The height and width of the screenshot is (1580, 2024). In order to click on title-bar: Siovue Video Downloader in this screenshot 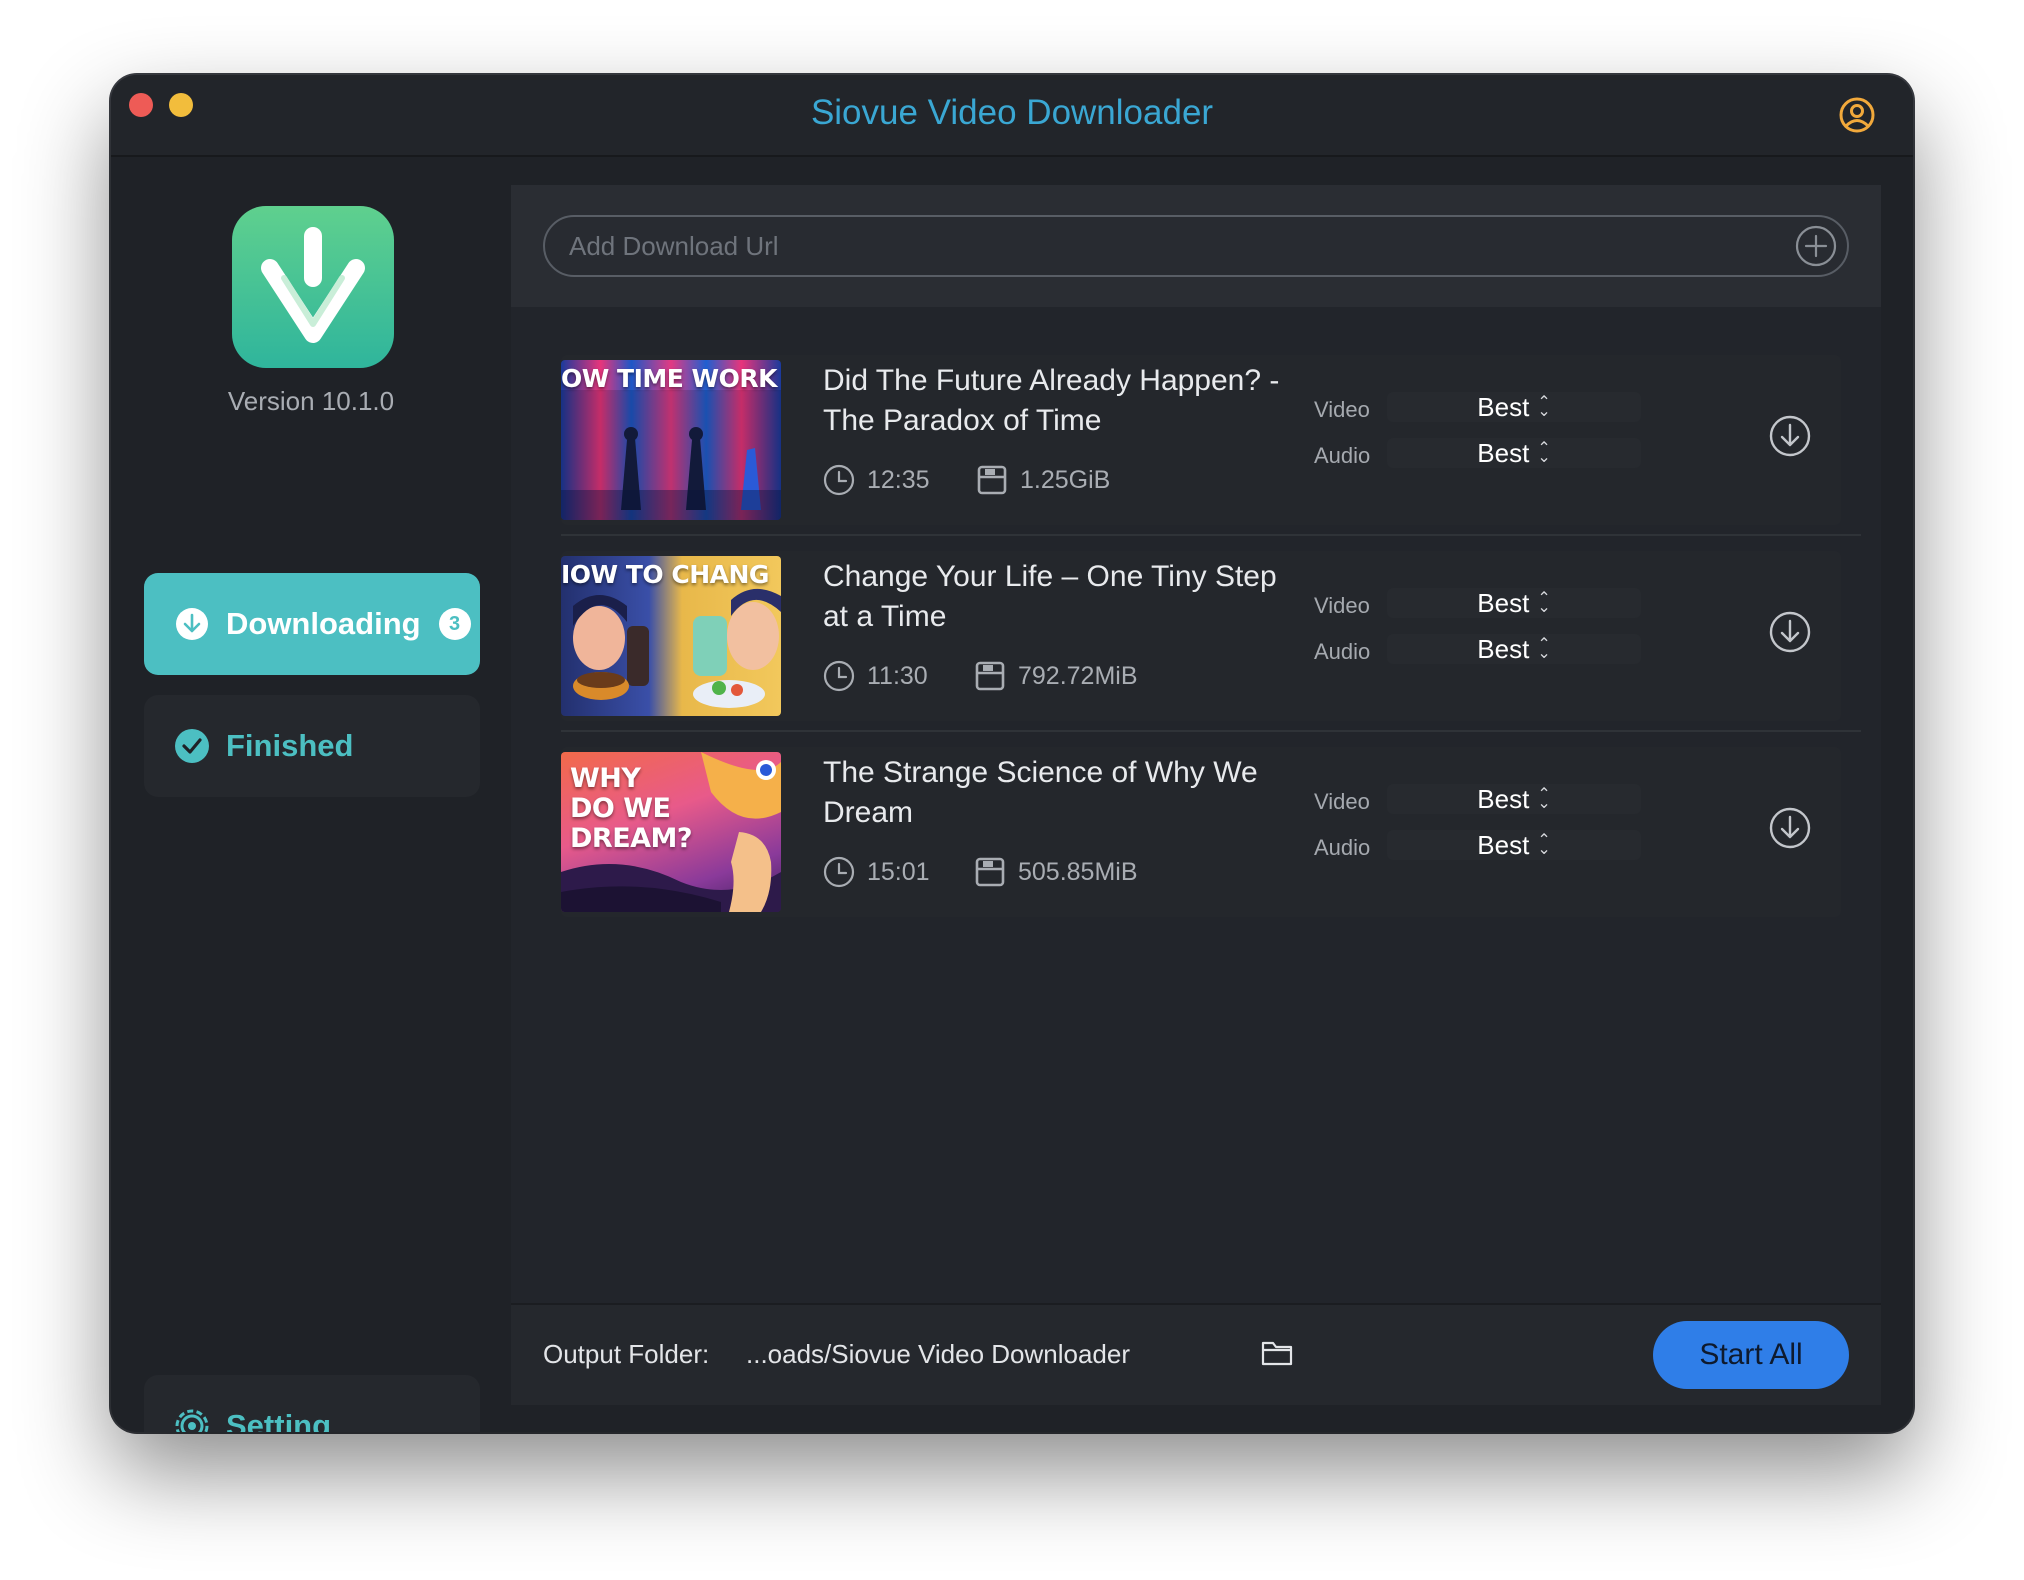, I will do `click(1012, 116)`.